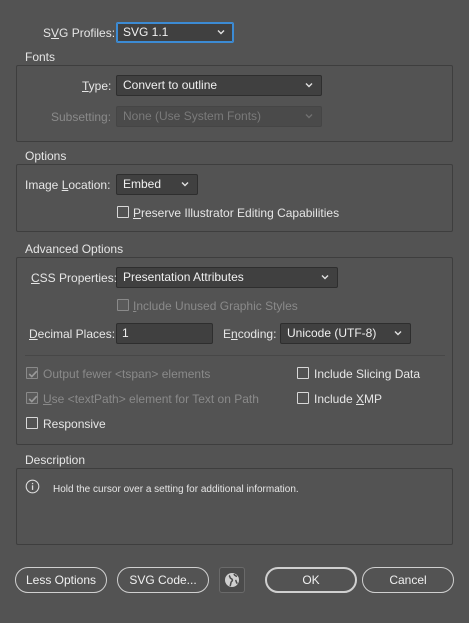  Describe the element at coordinates (61, 580) in the screenshot. I see `less-options-button: Less Options` at that location.